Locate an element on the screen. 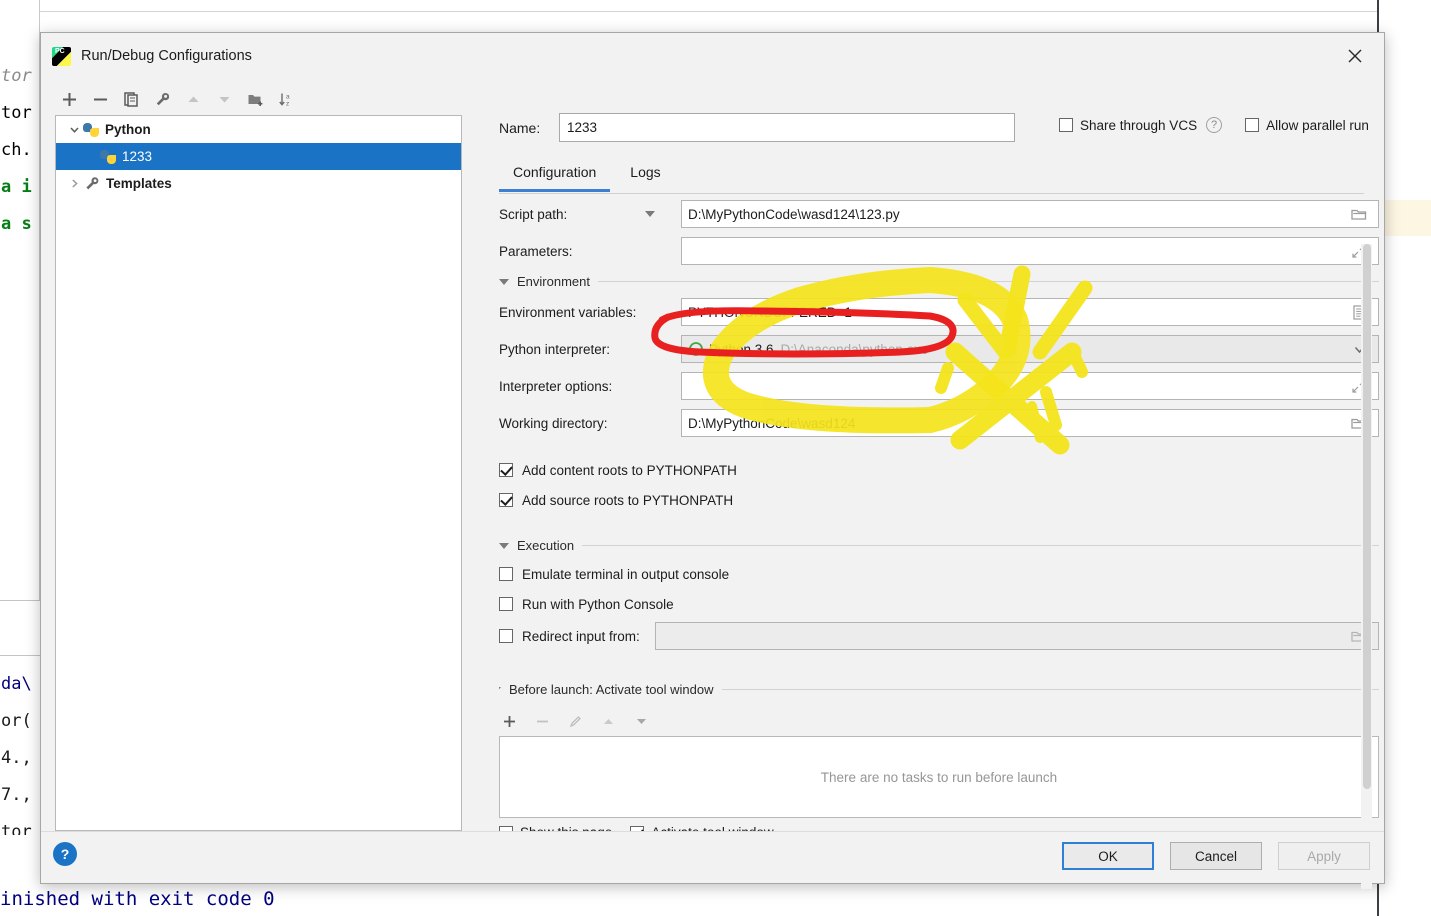 This screenshot has width=1431, height=916. tree-item-label: Templates is located at coordinates (139, 183).